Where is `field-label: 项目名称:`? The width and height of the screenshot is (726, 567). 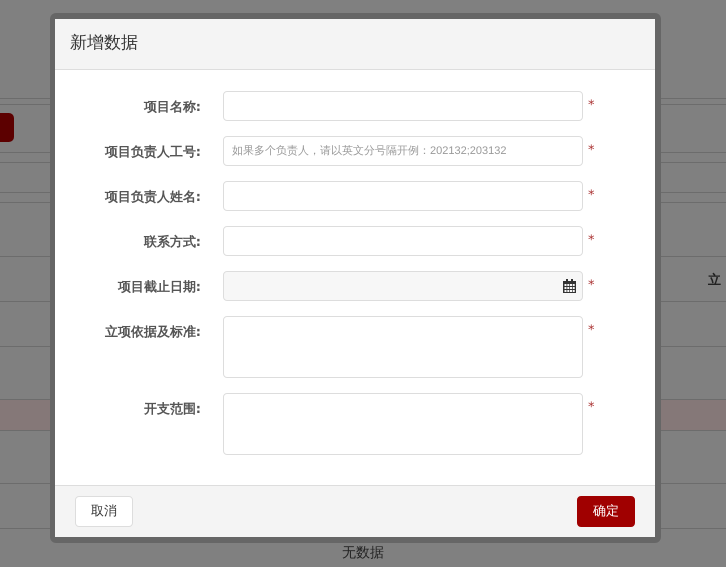
field-label: 项目名称: is located at coordinates (171, 108).